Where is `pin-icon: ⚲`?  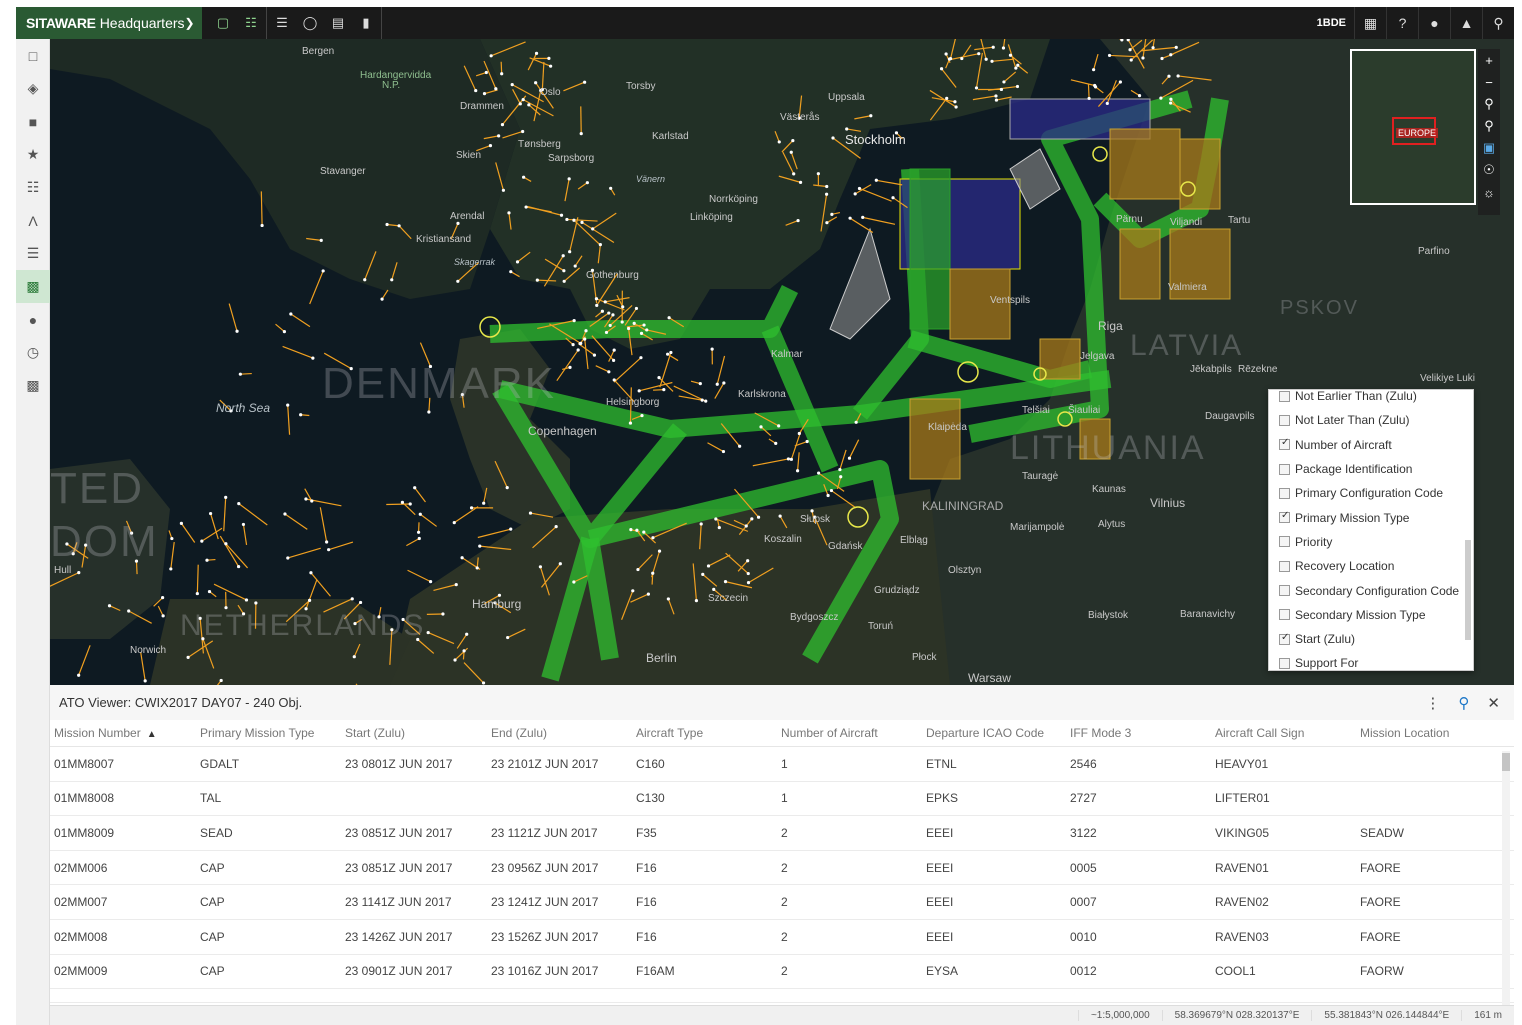 pin-icon: ⚲ is located at coordinates (1463, 703).